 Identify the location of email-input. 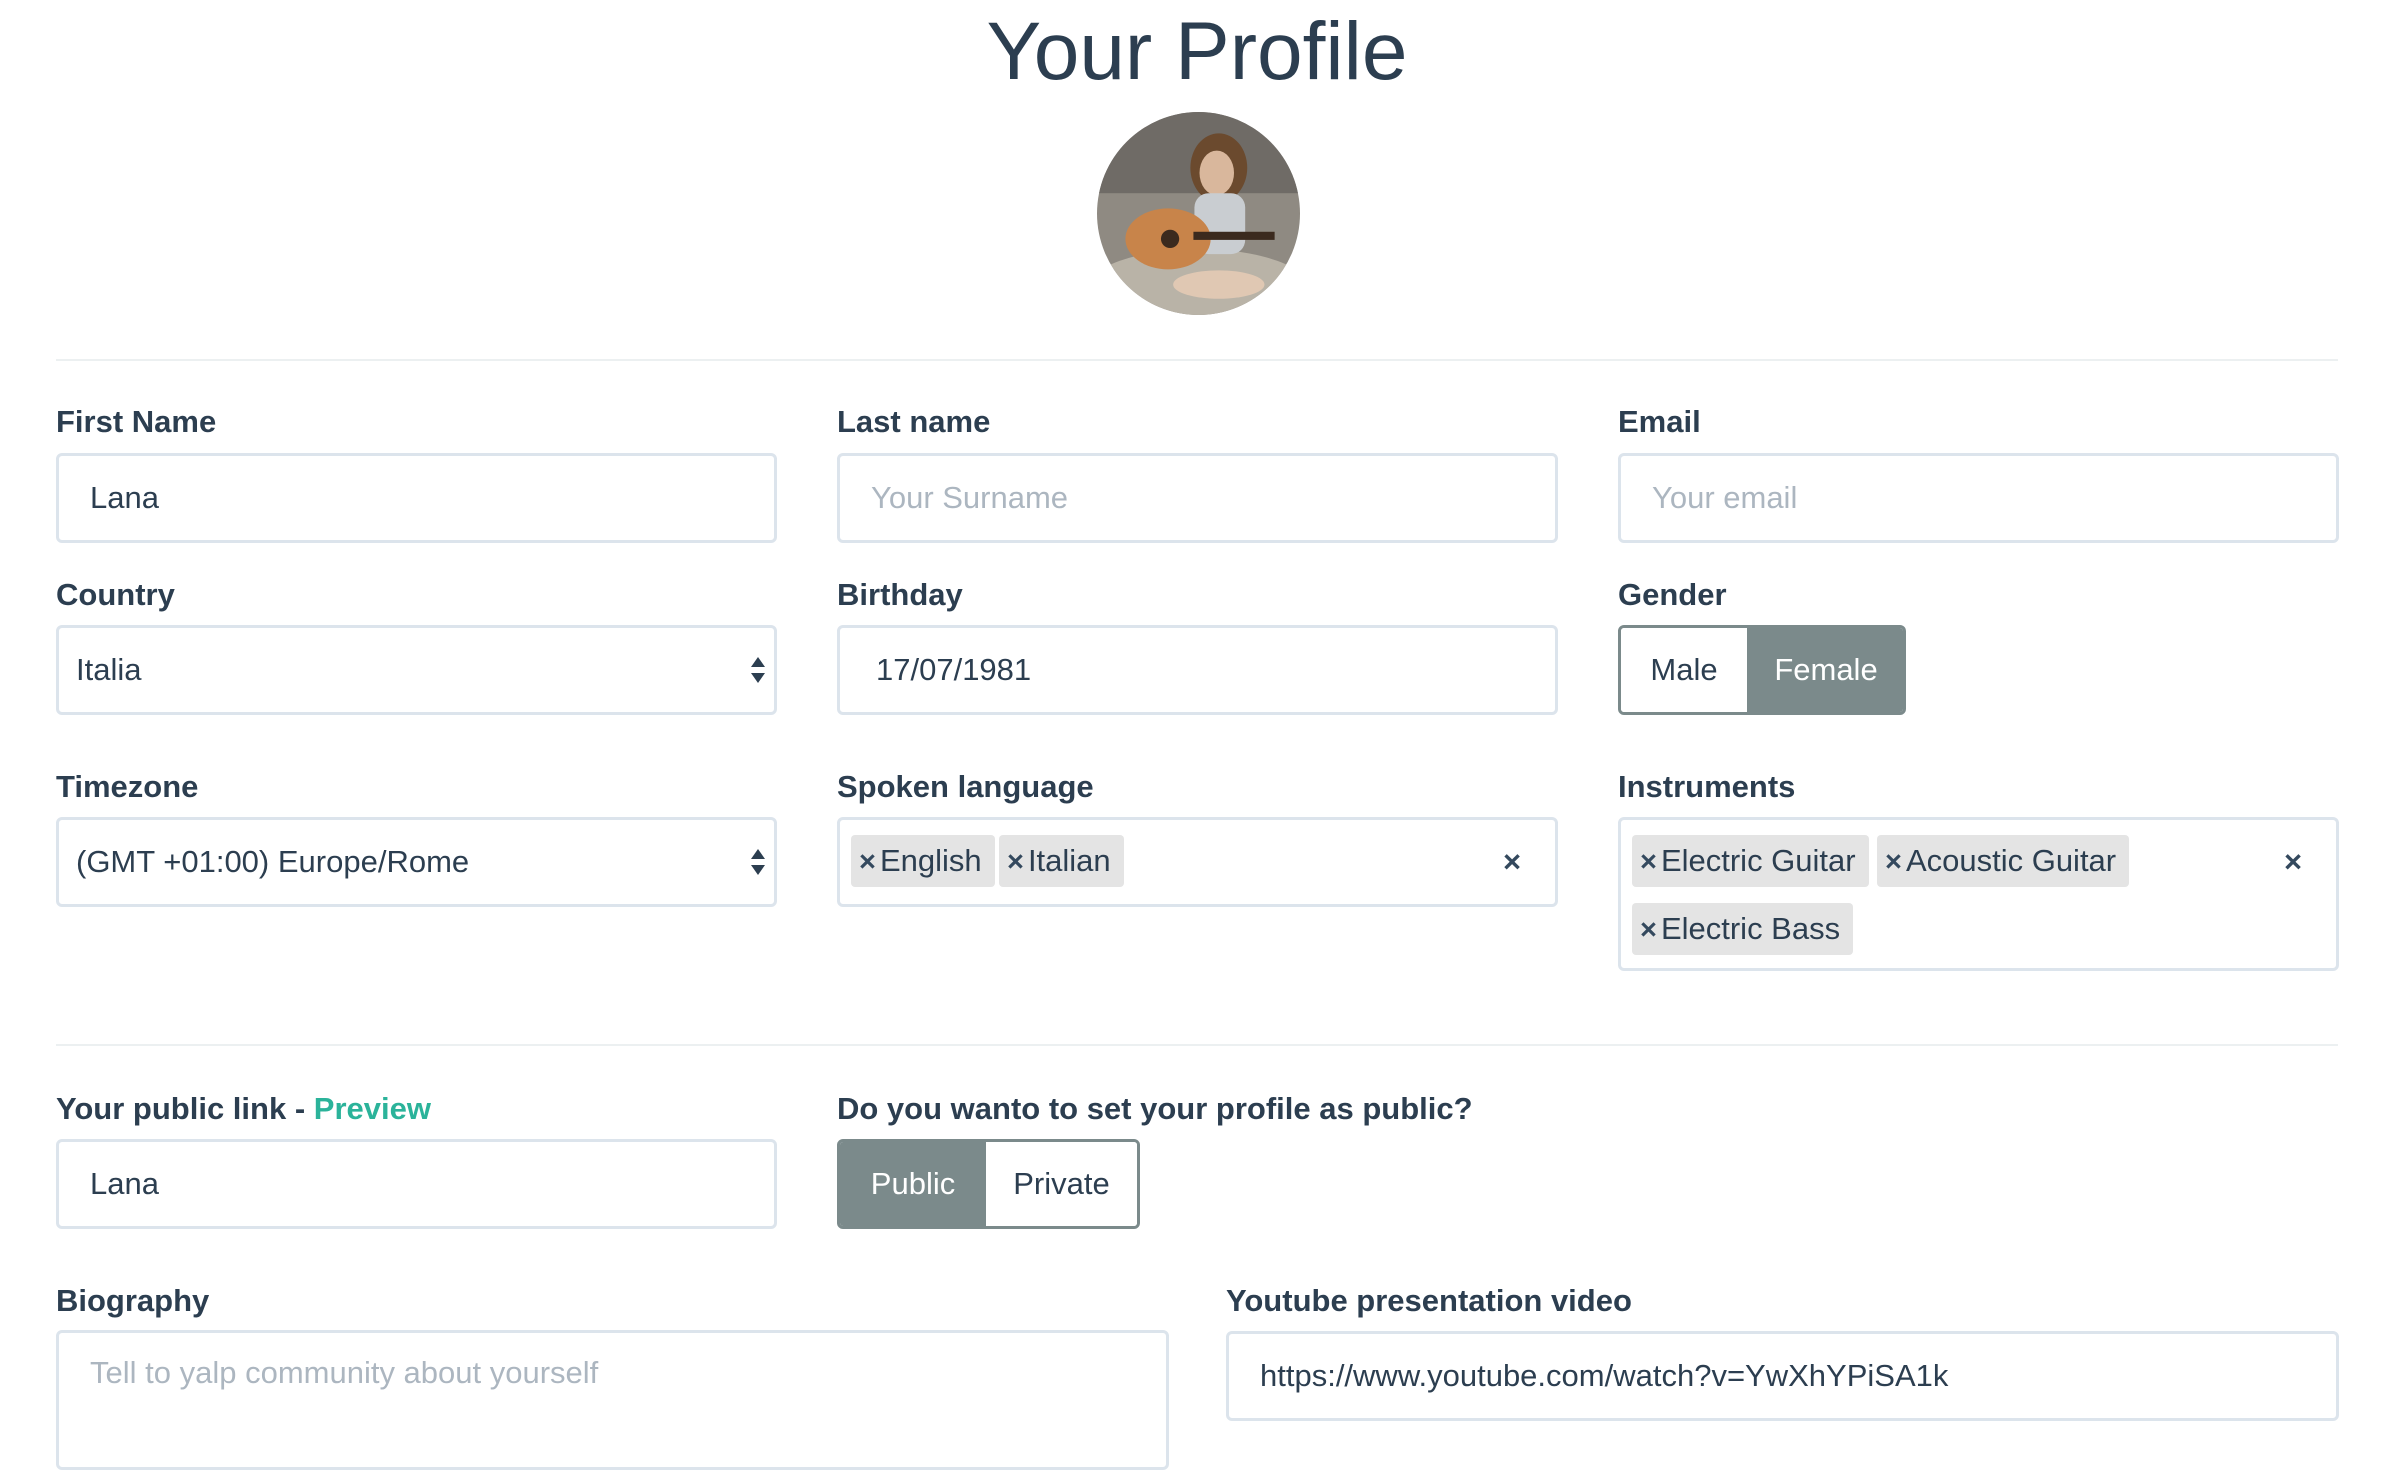
(1978, 498).